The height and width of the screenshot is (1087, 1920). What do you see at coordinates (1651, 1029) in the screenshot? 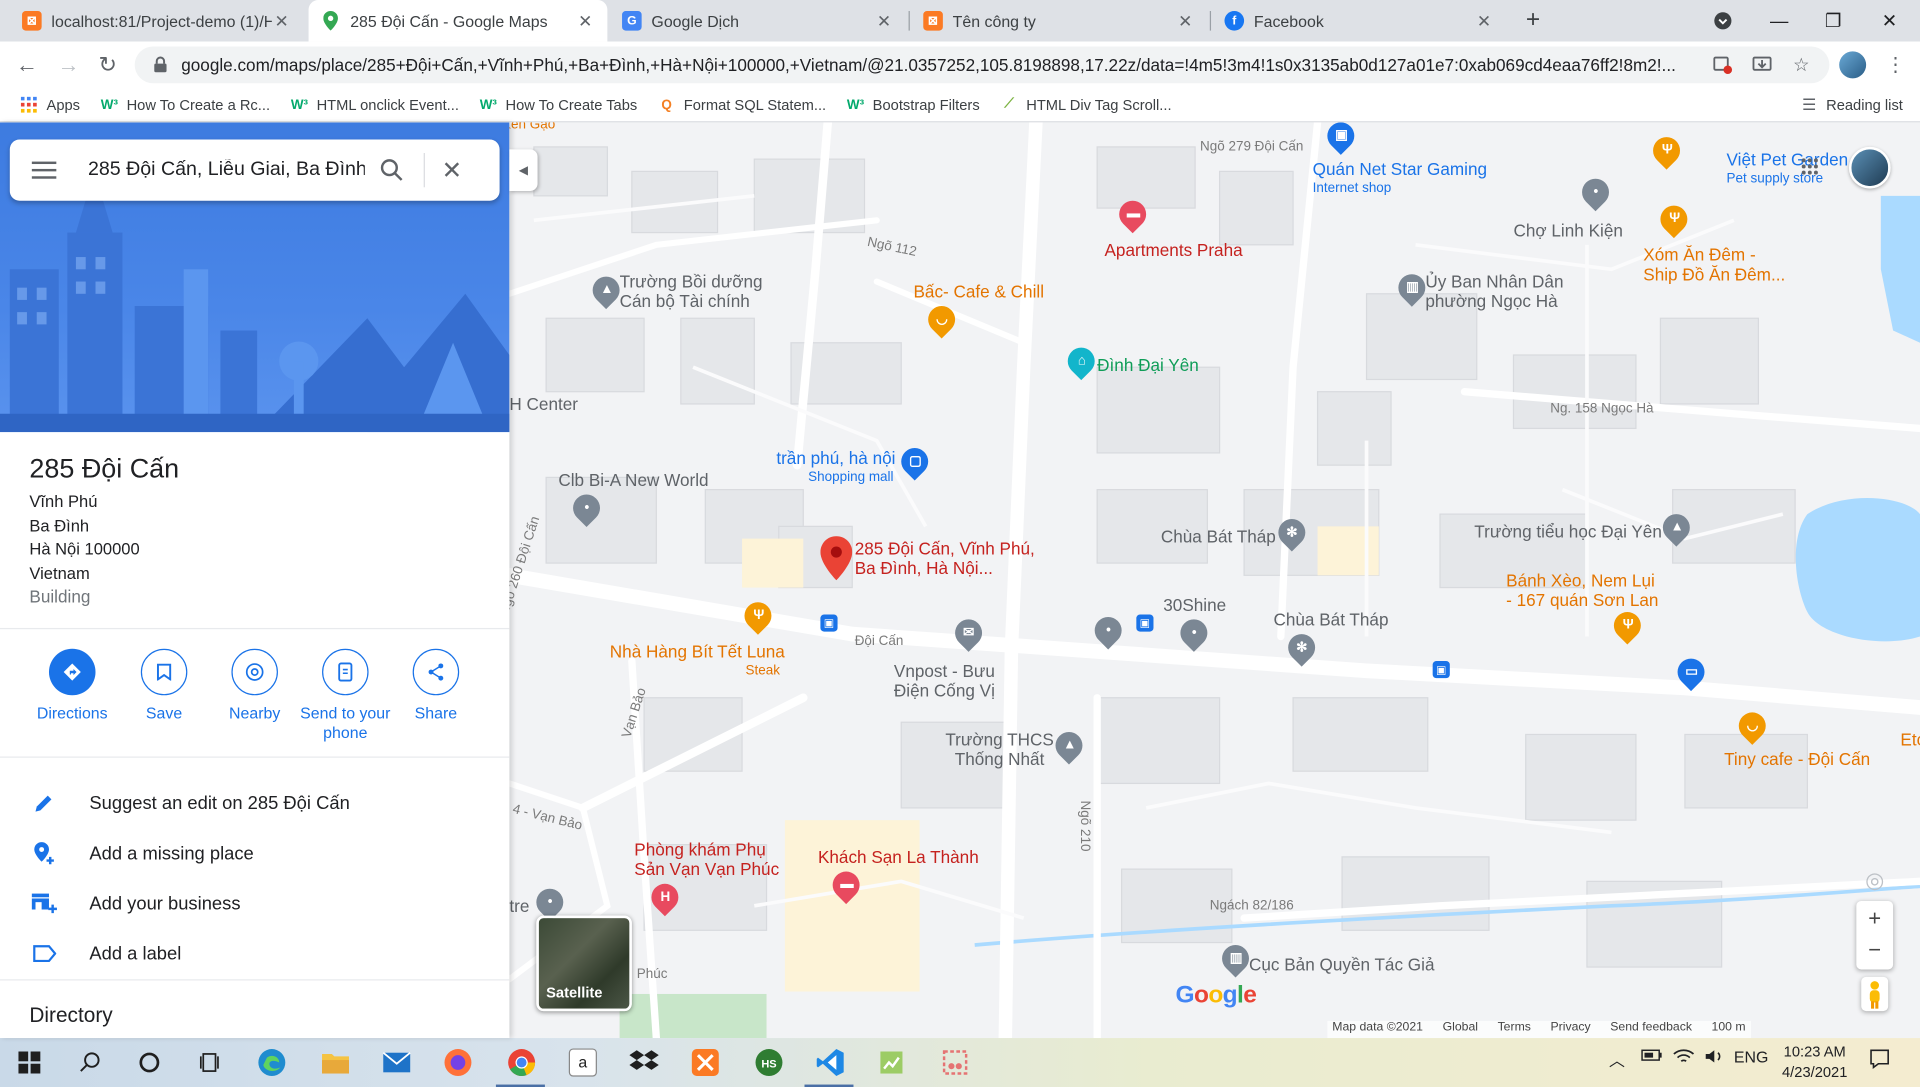
I see `send-feedback-link: Send feedback` at bounding box center [1651, 1029].